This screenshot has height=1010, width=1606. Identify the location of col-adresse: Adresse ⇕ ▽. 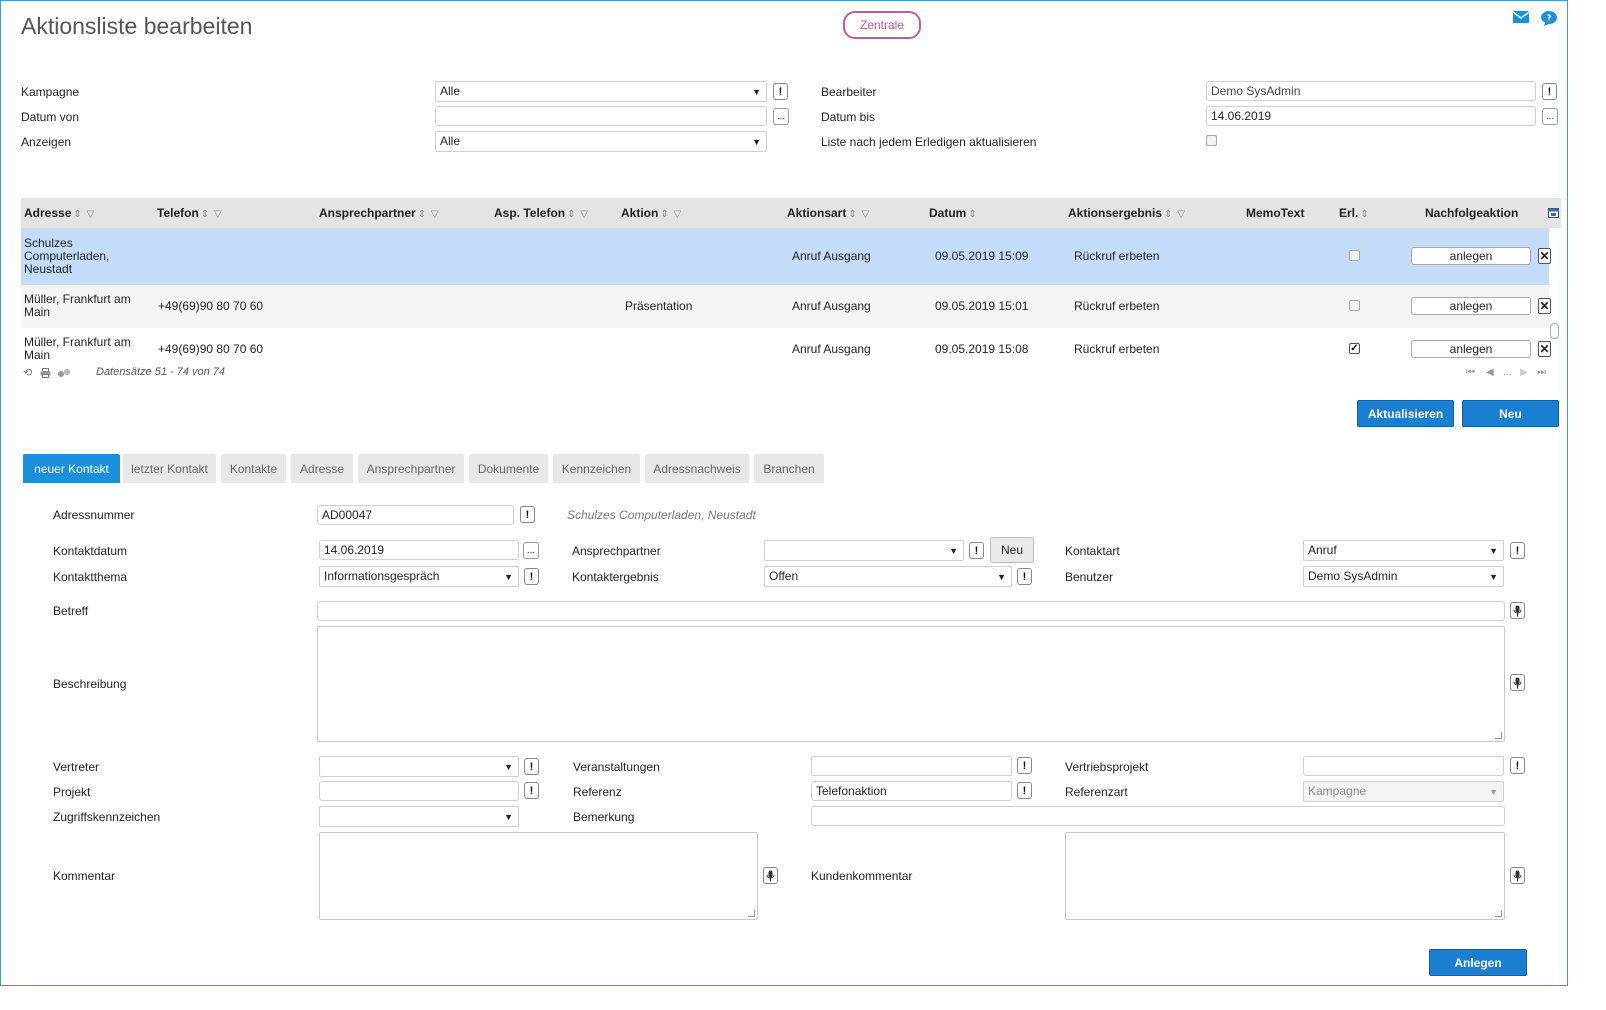
(59, 213).